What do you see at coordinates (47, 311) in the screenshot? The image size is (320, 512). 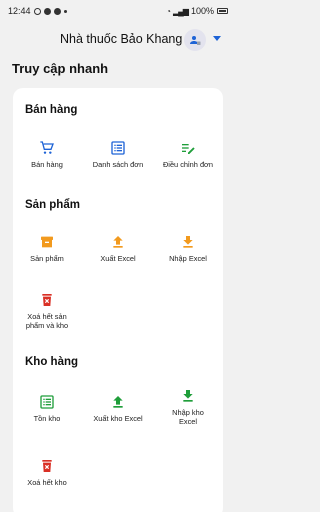 I see `tile-xoa-het-san-pham-va-kho: Xoá hết sản phẩm và kho` at bounding box center [47, 311].